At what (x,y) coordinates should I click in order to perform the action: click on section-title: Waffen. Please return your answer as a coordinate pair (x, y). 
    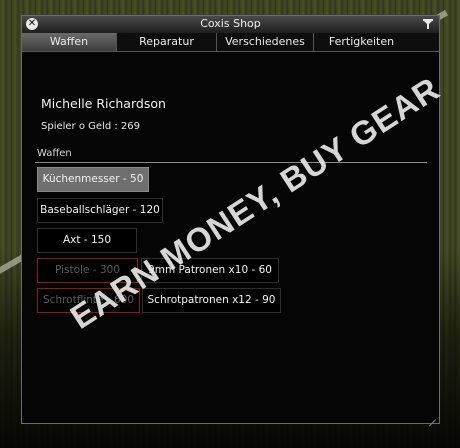
    Looking at the image, I should click on (54, 153).